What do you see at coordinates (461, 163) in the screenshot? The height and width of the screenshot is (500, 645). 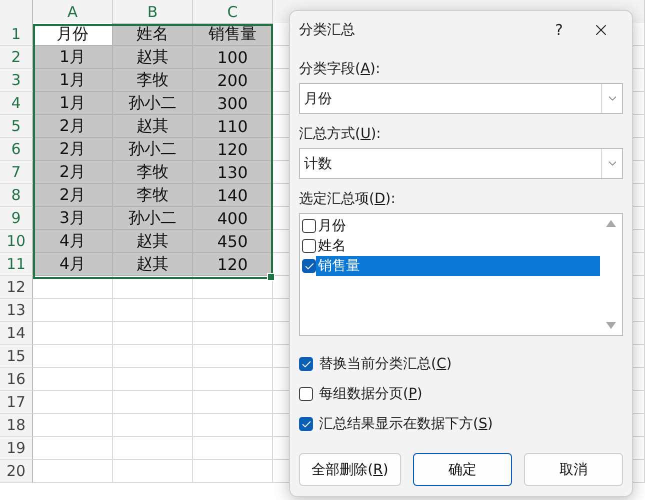 I see `dropdown-field: 计数` at bounding box center [461, 163].